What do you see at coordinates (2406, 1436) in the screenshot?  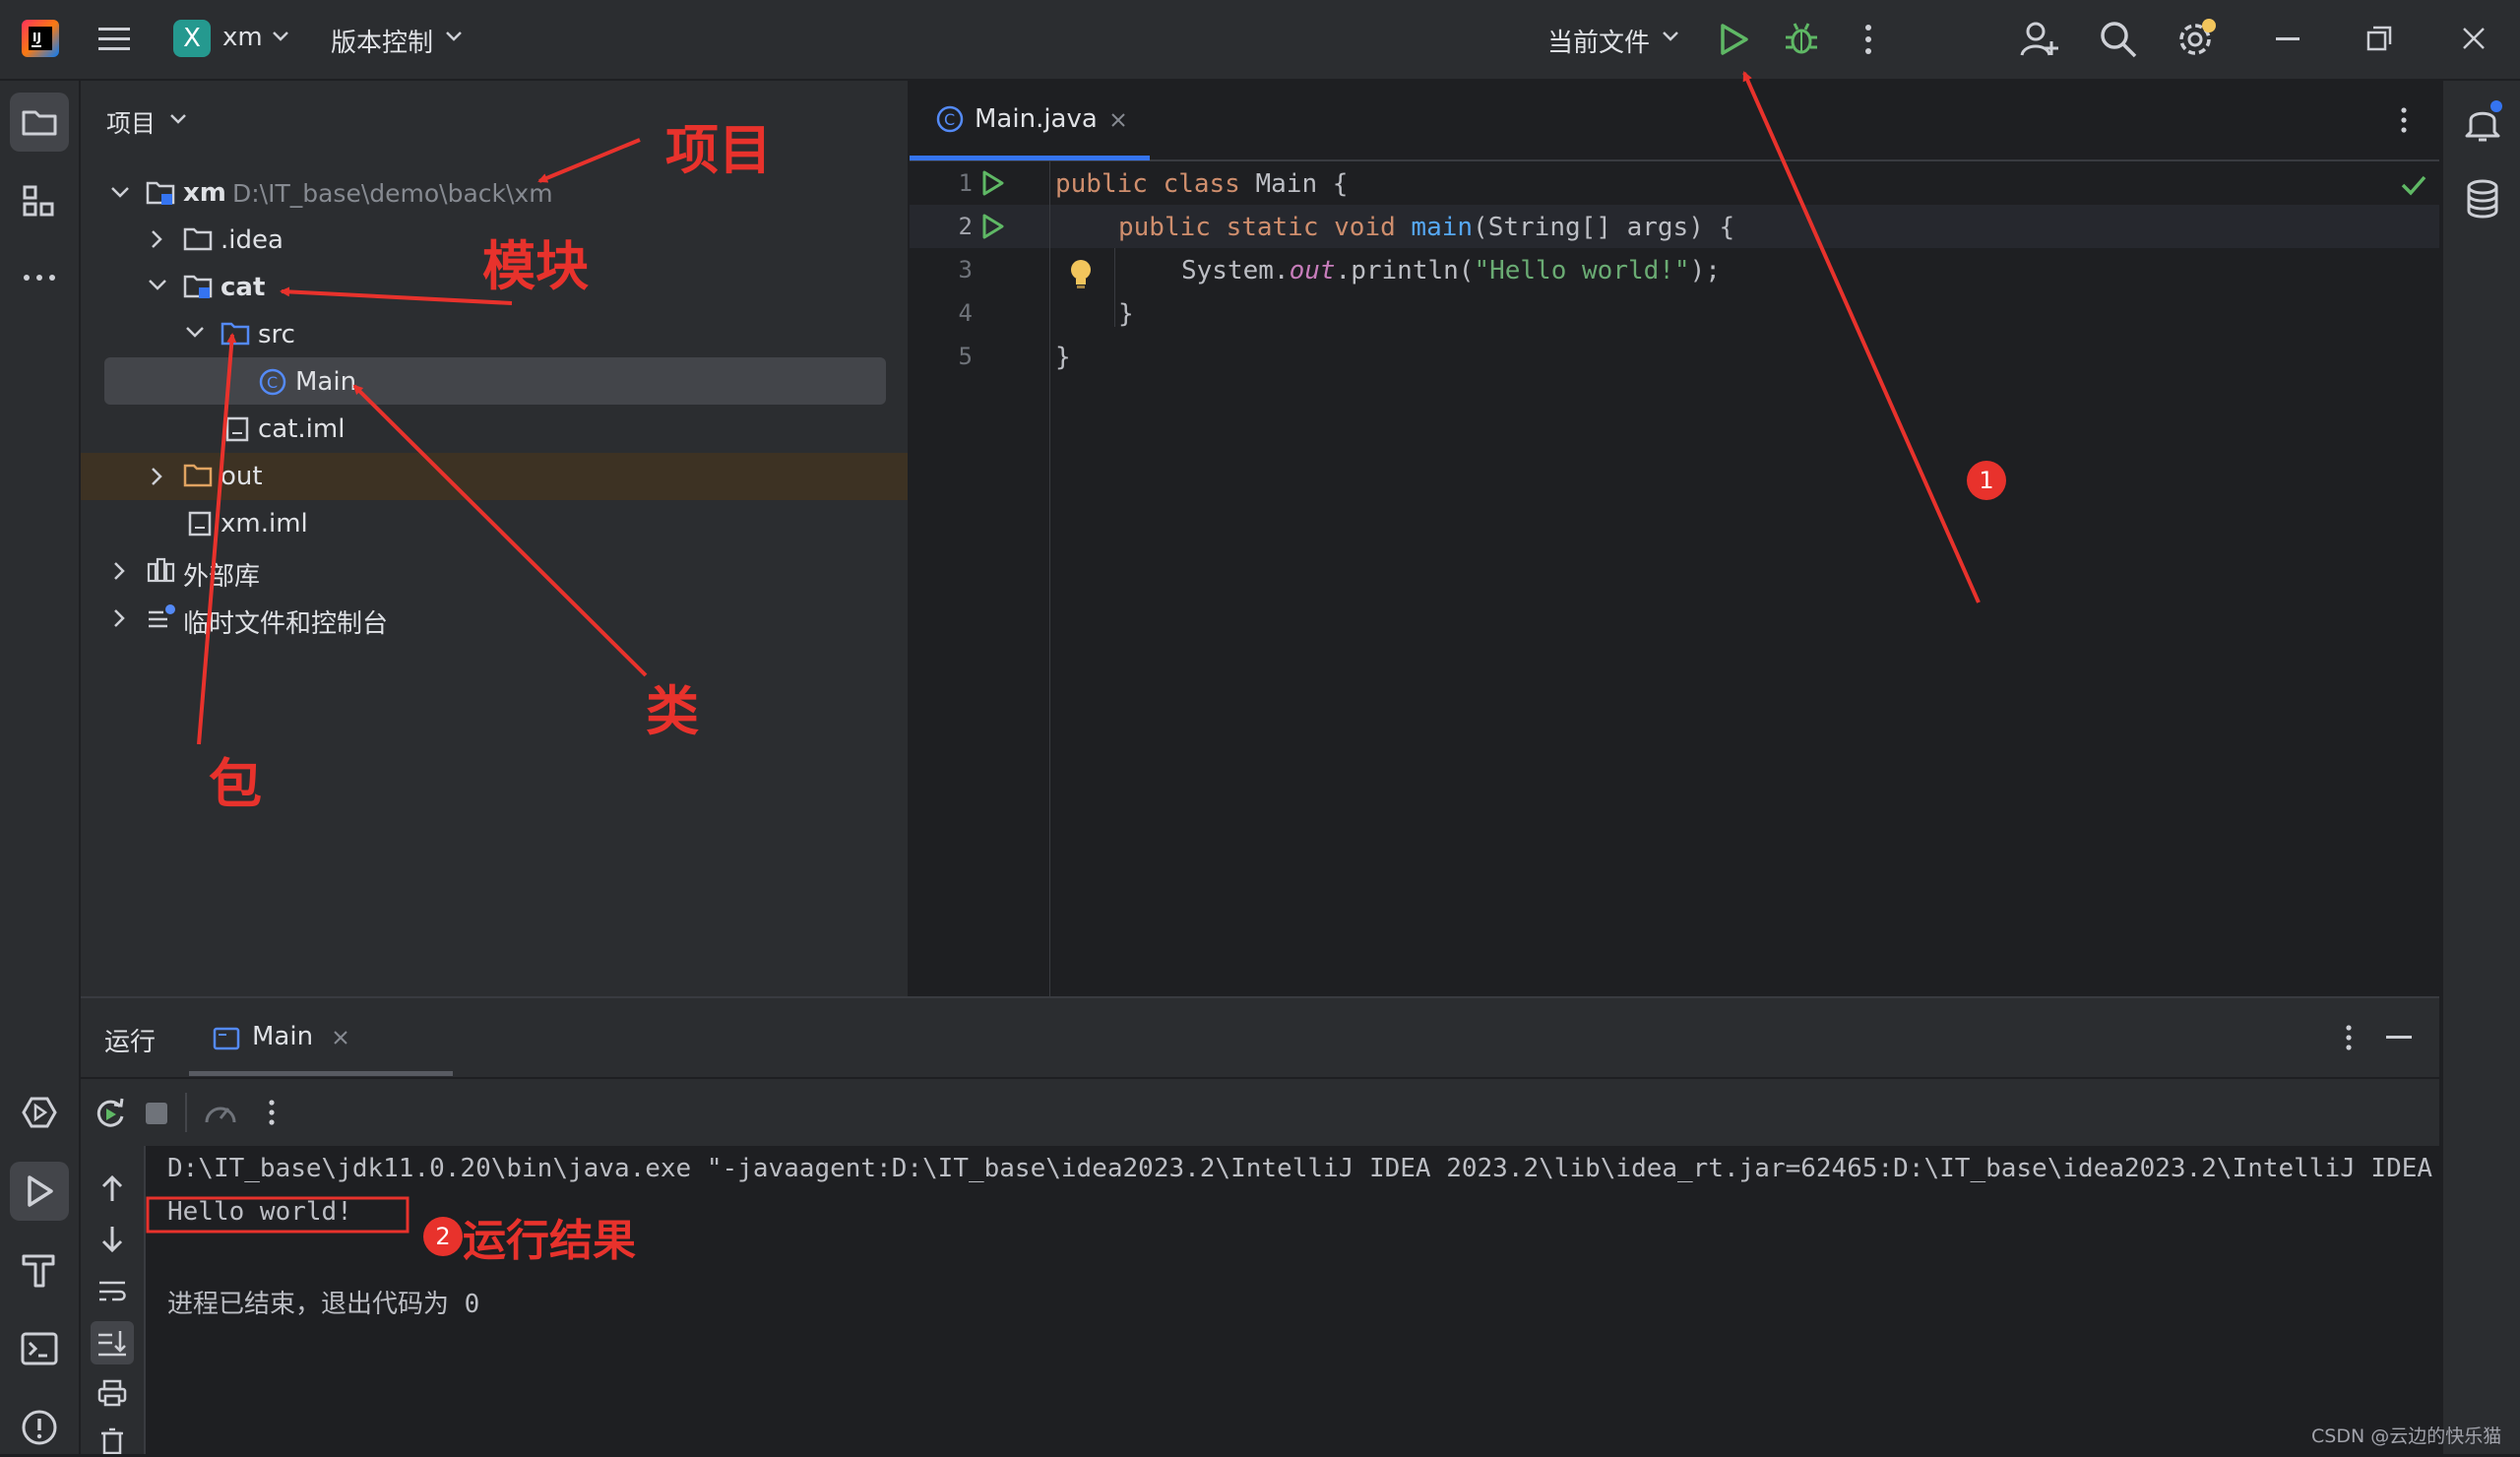 I see `watermark: CSDN @云边的快乐猫` at bounding box center [2406, 1436].